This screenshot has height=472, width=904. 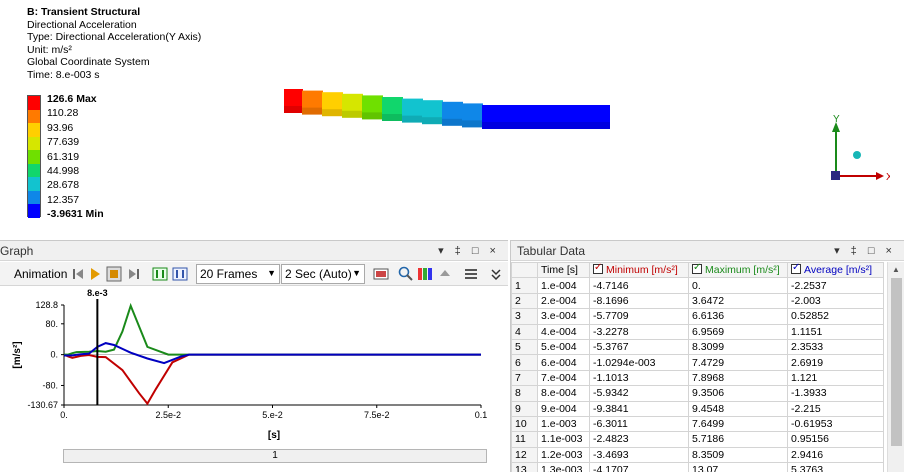 I want to click on table-cell: 1.e-003, so click(x=563, y=424).